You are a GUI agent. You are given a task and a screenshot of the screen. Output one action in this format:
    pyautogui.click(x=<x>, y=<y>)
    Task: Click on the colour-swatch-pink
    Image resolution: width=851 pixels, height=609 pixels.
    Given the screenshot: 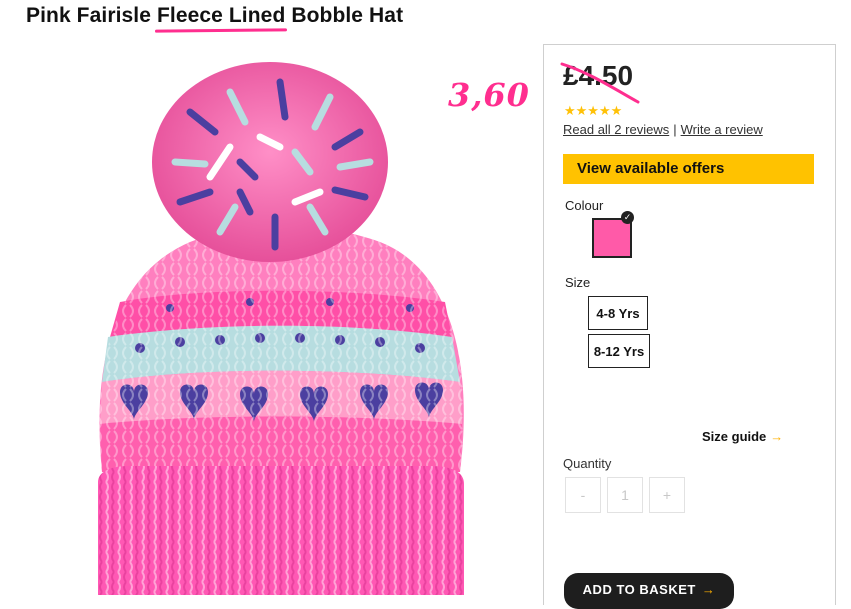 What is the action you would take?
    pyautogui.click(x=612, y=238)
    